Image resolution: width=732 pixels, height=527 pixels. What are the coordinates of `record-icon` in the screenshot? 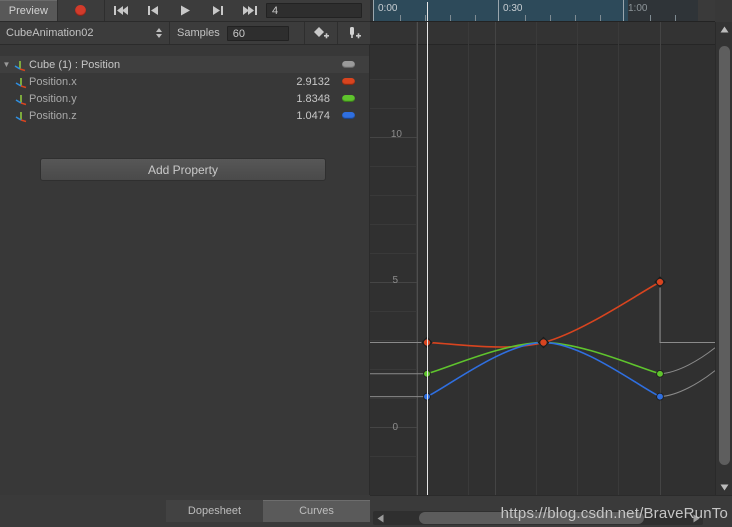 It's located at (81, 10).